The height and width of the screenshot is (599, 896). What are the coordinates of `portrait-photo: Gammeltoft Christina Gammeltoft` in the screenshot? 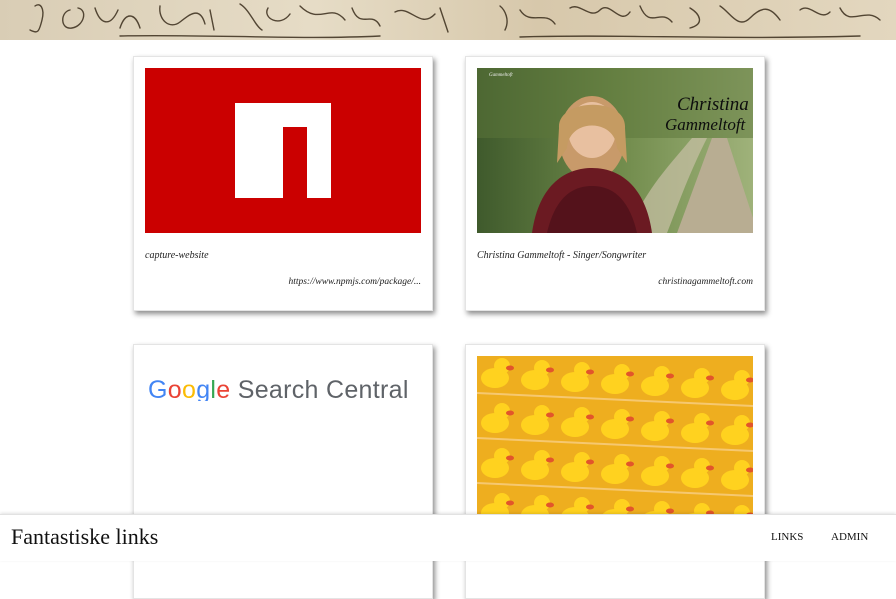 It's located at (615, 150).